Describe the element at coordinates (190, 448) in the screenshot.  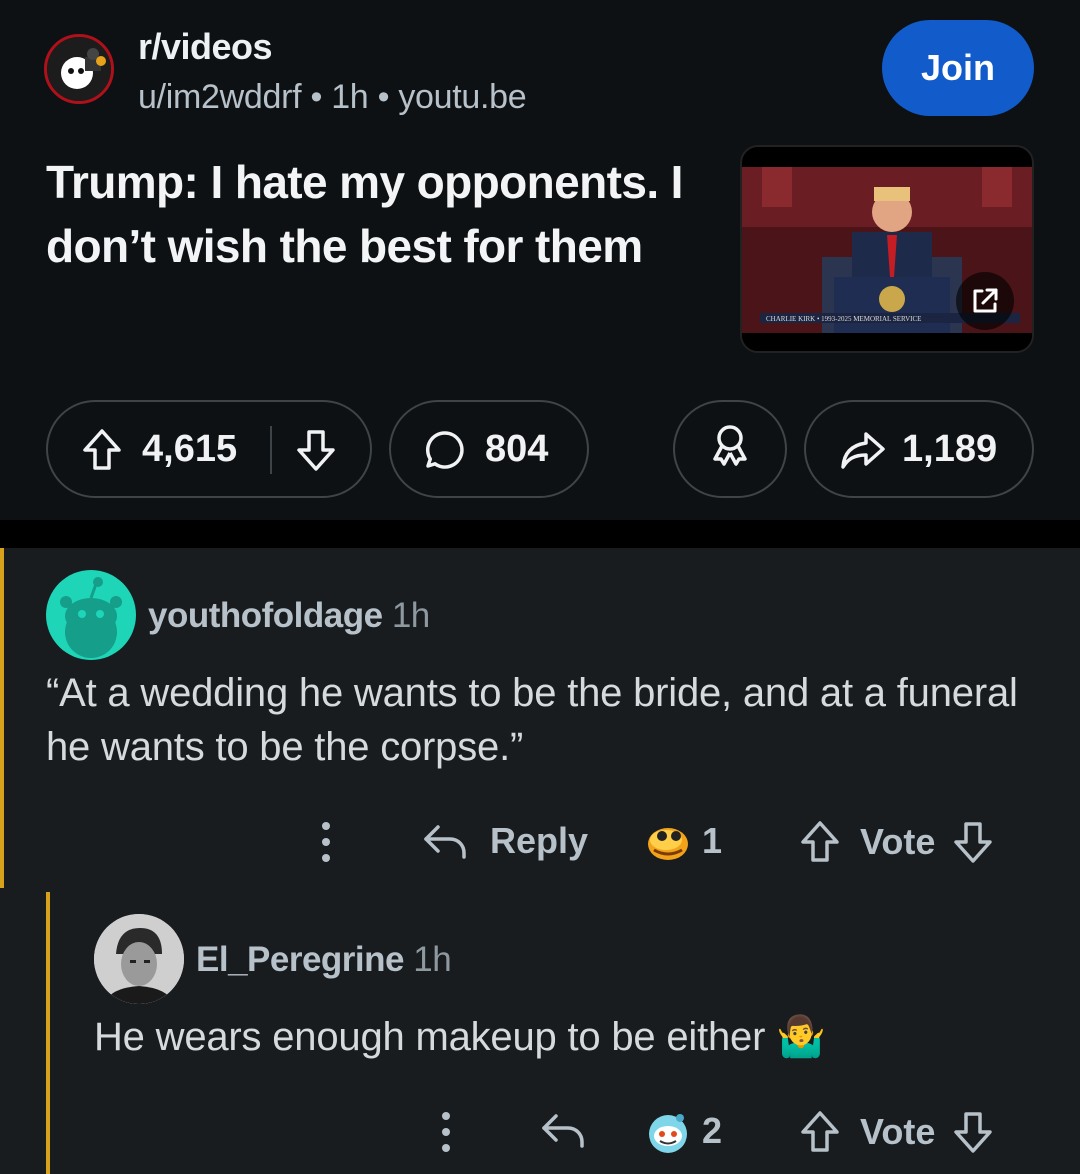
I see `upvote-count: 4,615` at that location.